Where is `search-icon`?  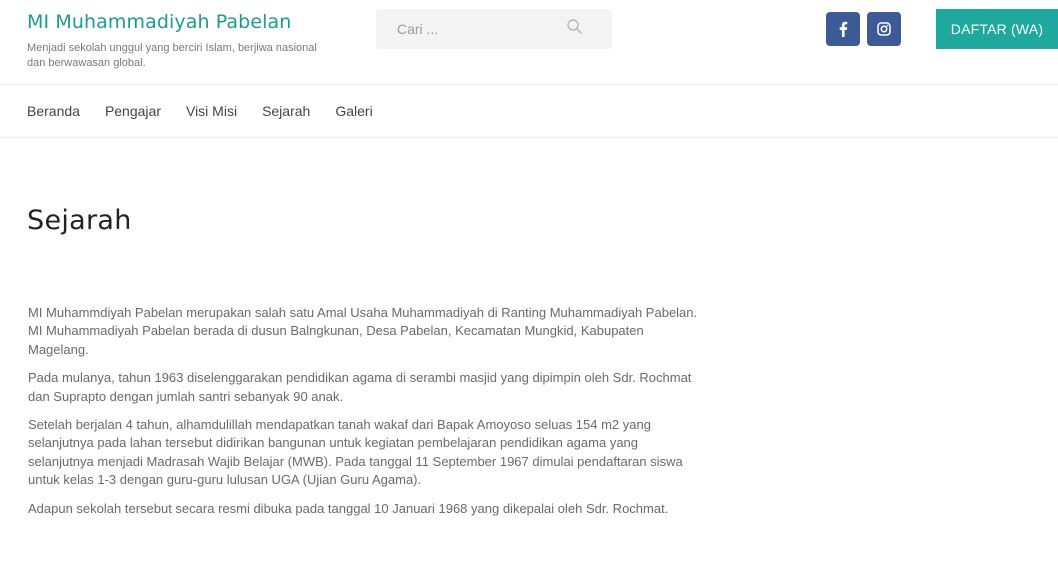
search-icon is located at coordinates (574, 26).